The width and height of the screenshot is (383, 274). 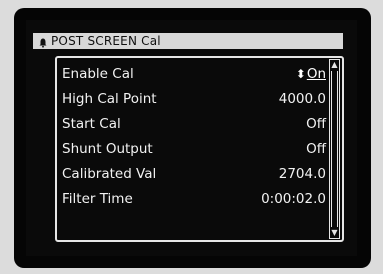 I want to click on row-label: Calibrated Val, so click(x=109, y=174).